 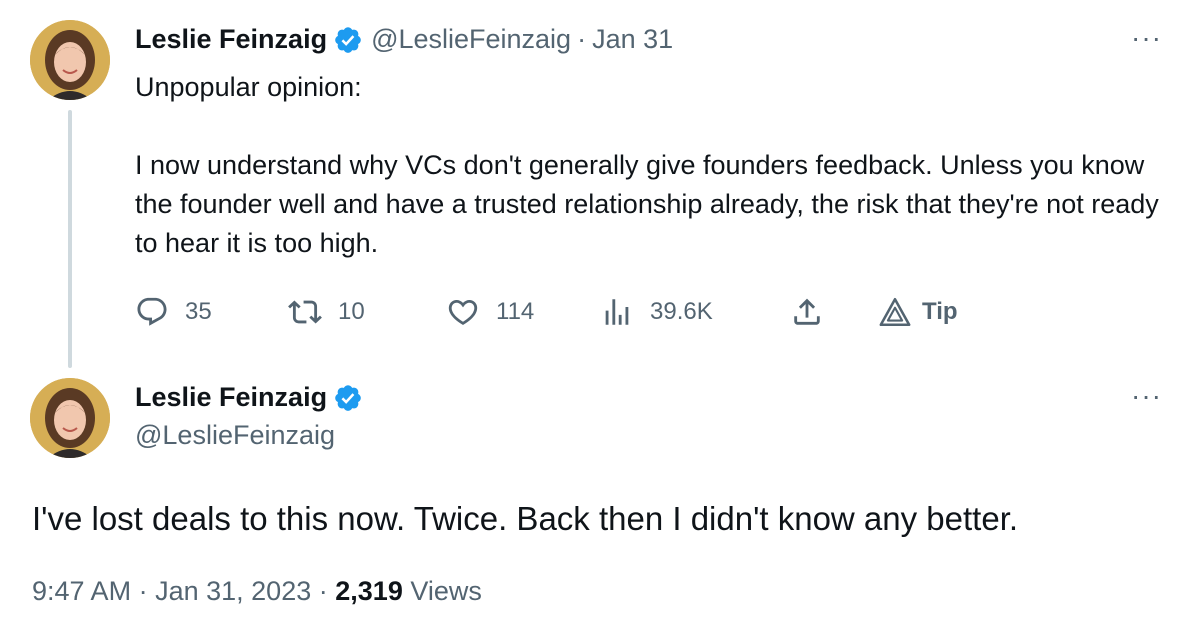 I want to click on thread-line, so click(x=70, y=239).